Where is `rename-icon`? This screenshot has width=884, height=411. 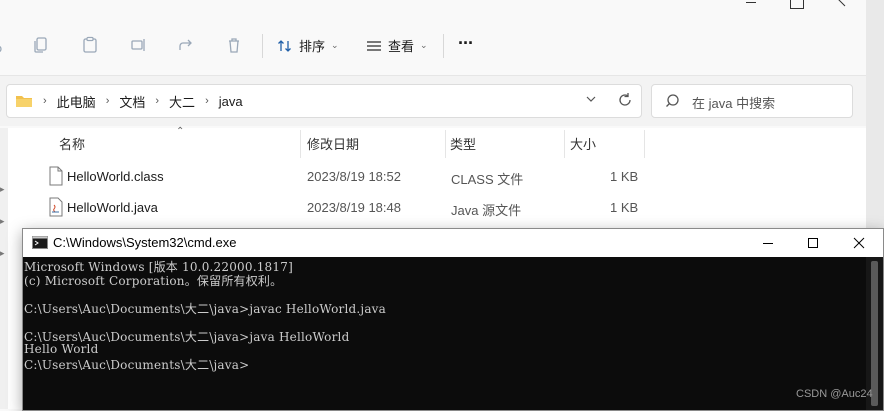 rename-icon is located at coordinates (138, 45).